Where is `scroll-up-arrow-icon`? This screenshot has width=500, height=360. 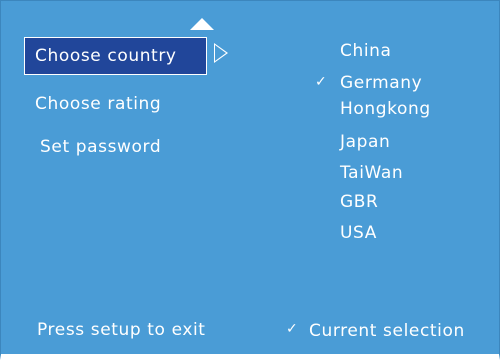 scroll-up-arrow-icon is located at coordinates (202, 24).